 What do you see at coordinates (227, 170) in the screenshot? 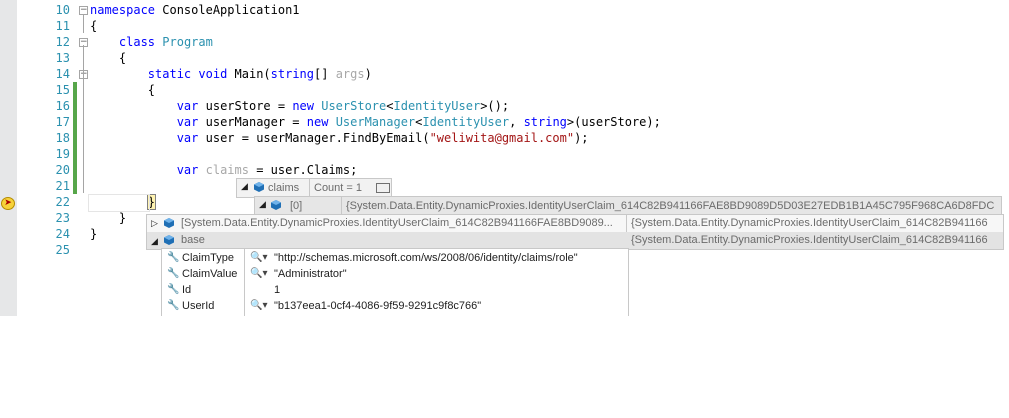
I see `code-token: claims` at bounding box center [227, 170].